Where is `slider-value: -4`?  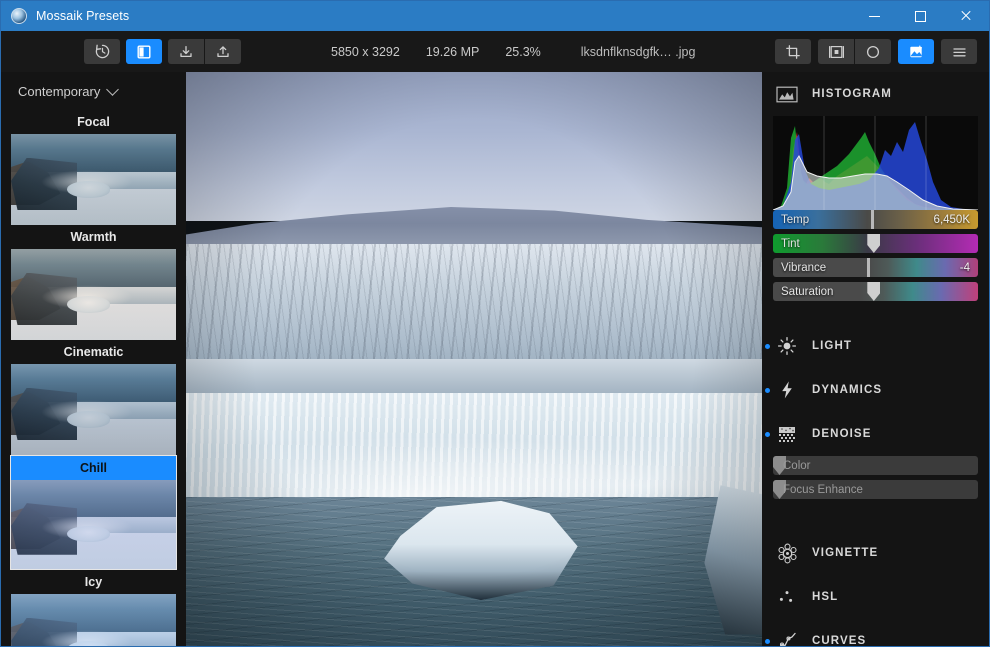 slider-value: -4 is located at coordinates (964, 267).